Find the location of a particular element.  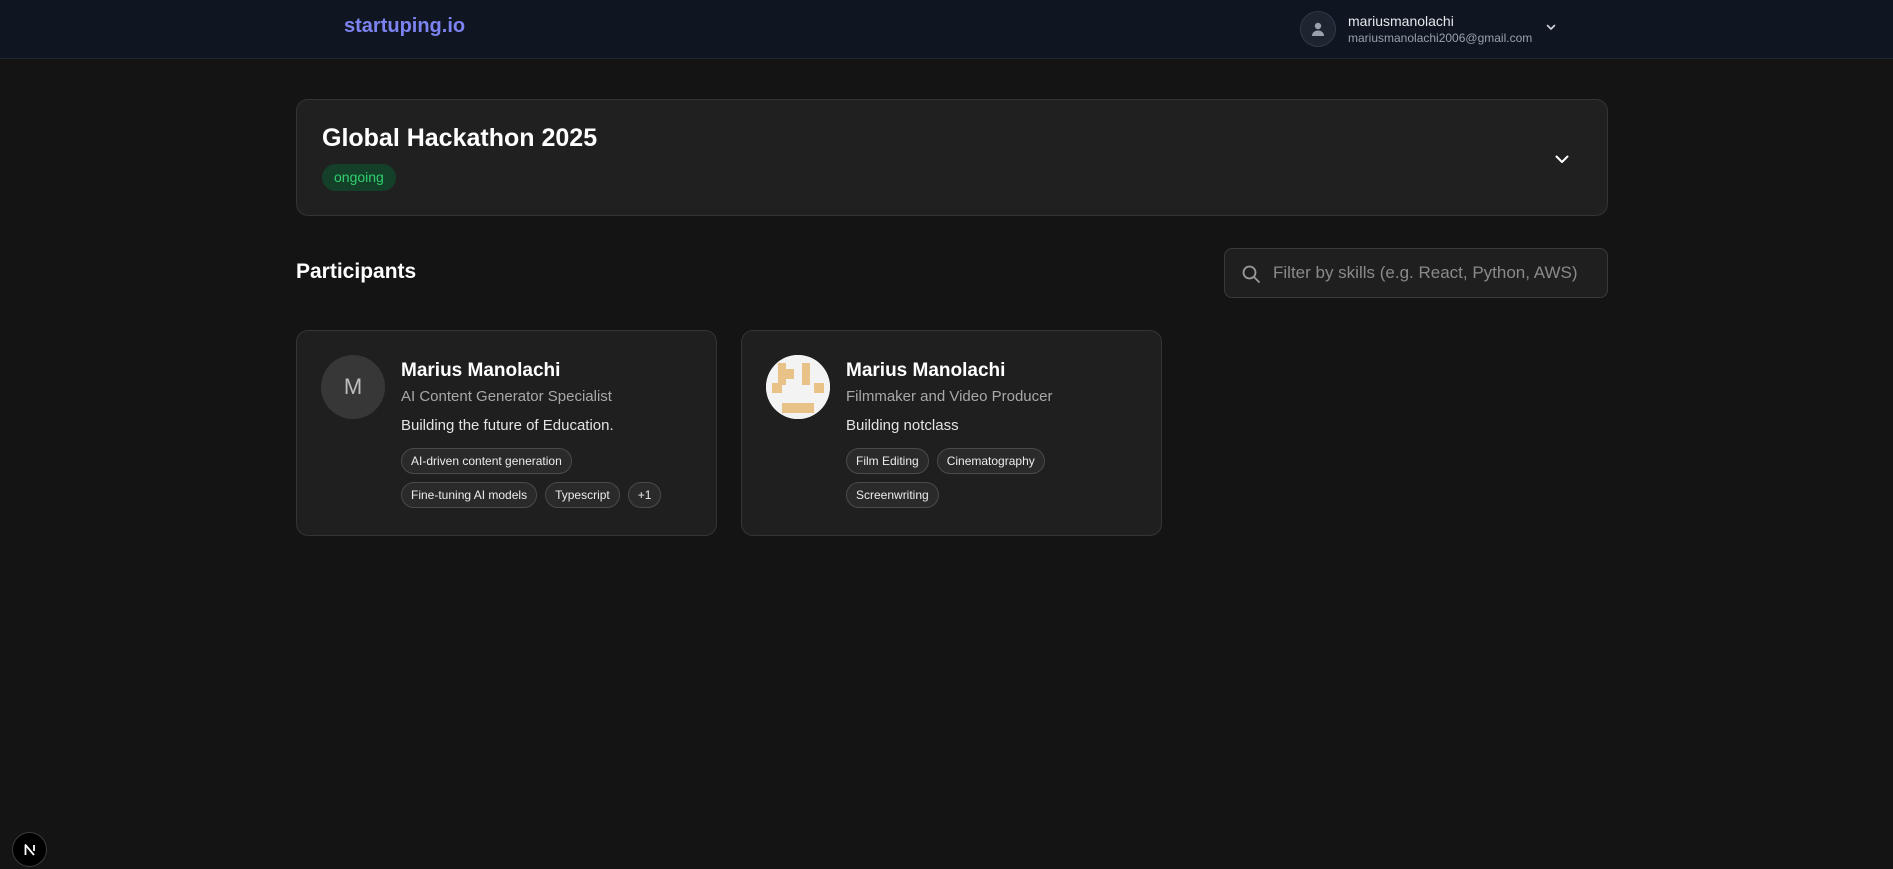

hackathon-card: Global Hackathon 2025 ongoing is located at coordinates (952, 157).